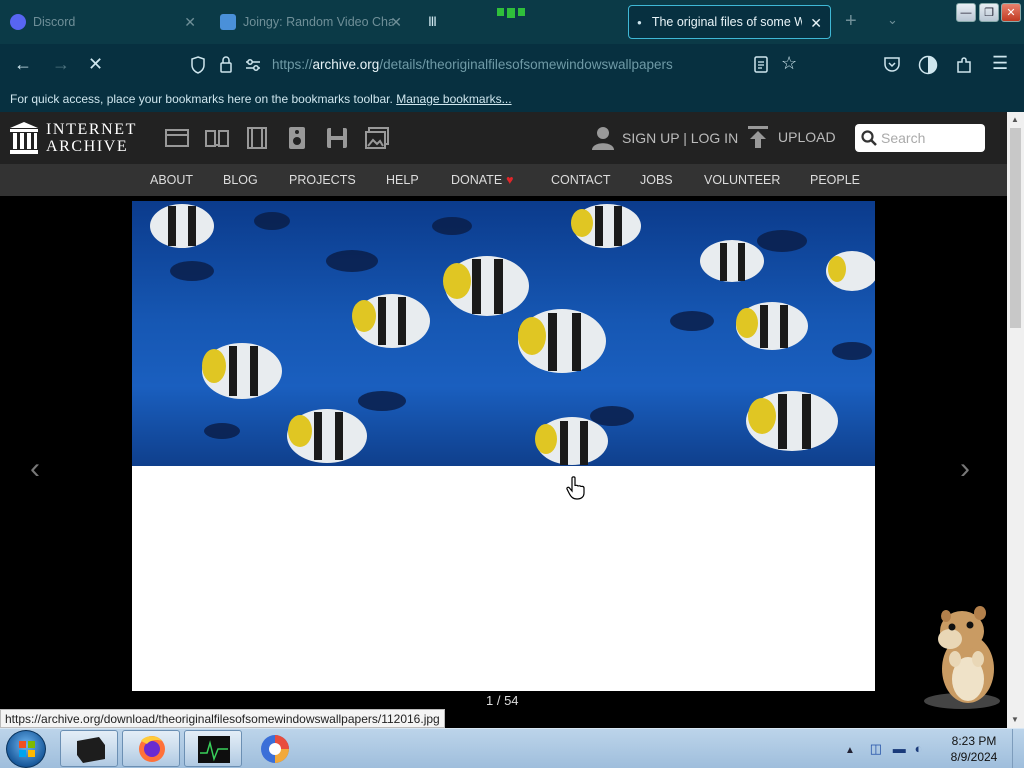 This screenshot has height=768, width=1024. What do you see at coordinates (1011, 12) in the screenshot?
I see `close-window-button: ✕` at bounding box center [1011, 12].